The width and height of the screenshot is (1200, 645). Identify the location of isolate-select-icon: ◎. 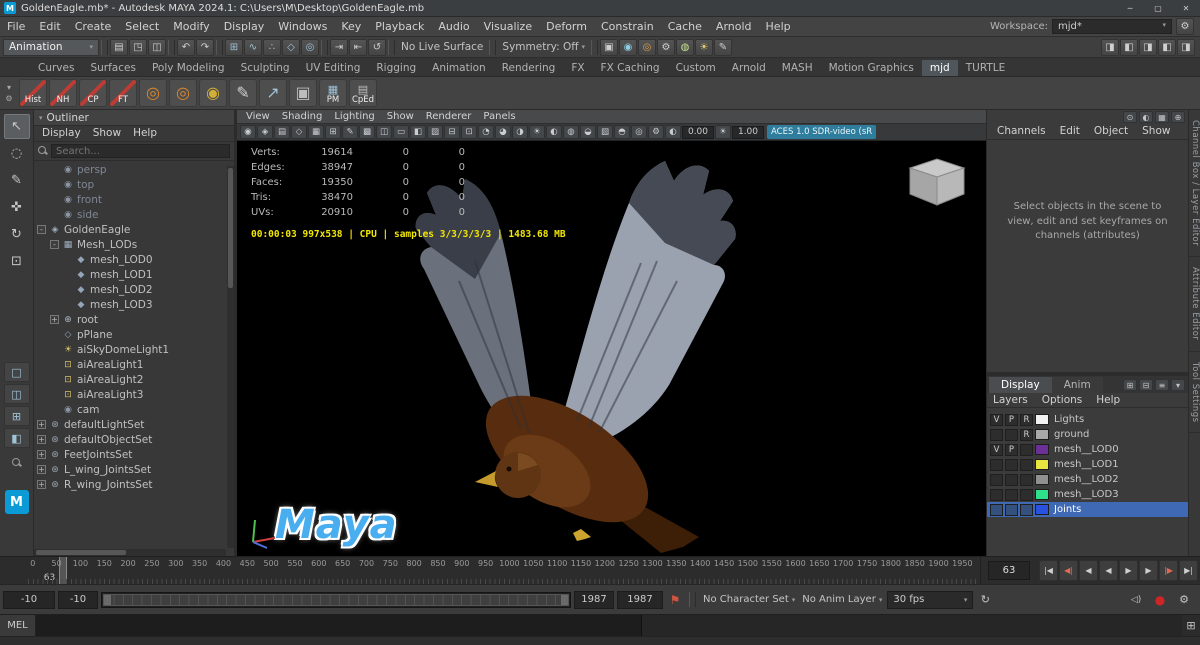
(639, 132).